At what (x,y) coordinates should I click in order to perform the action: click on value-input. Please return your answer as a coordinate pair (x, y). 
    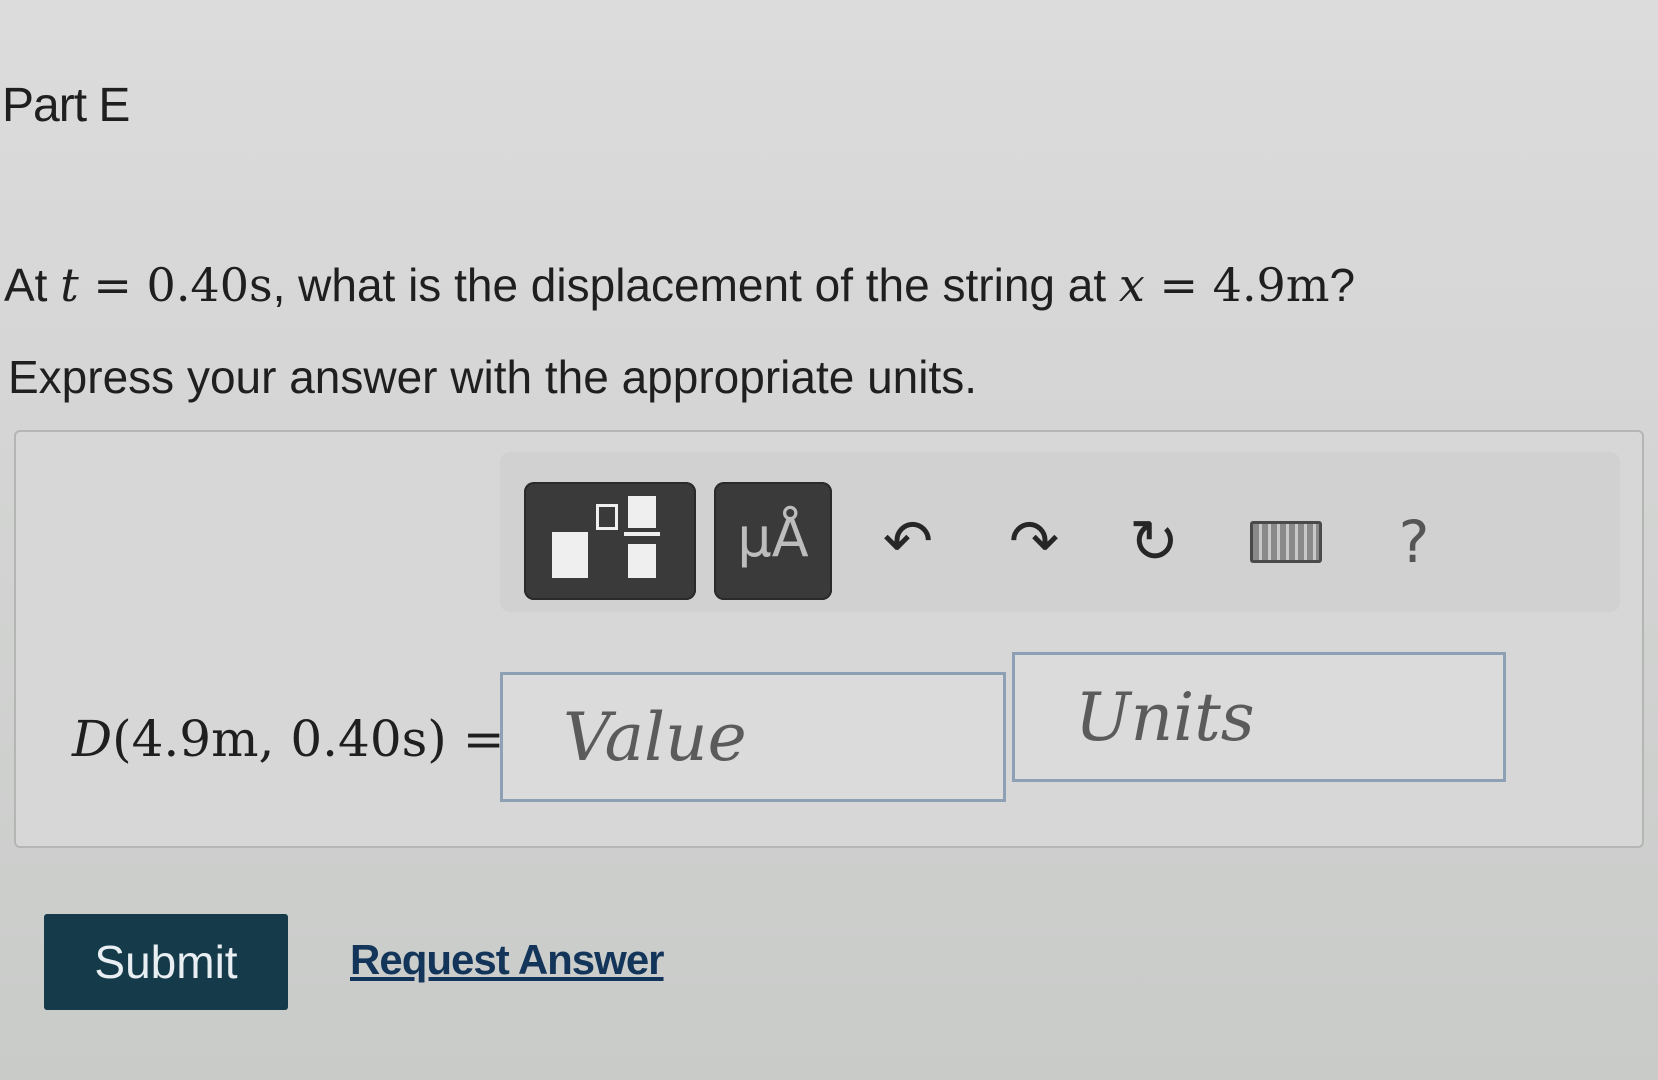
    Looking at the image, I should click on (753, 737).